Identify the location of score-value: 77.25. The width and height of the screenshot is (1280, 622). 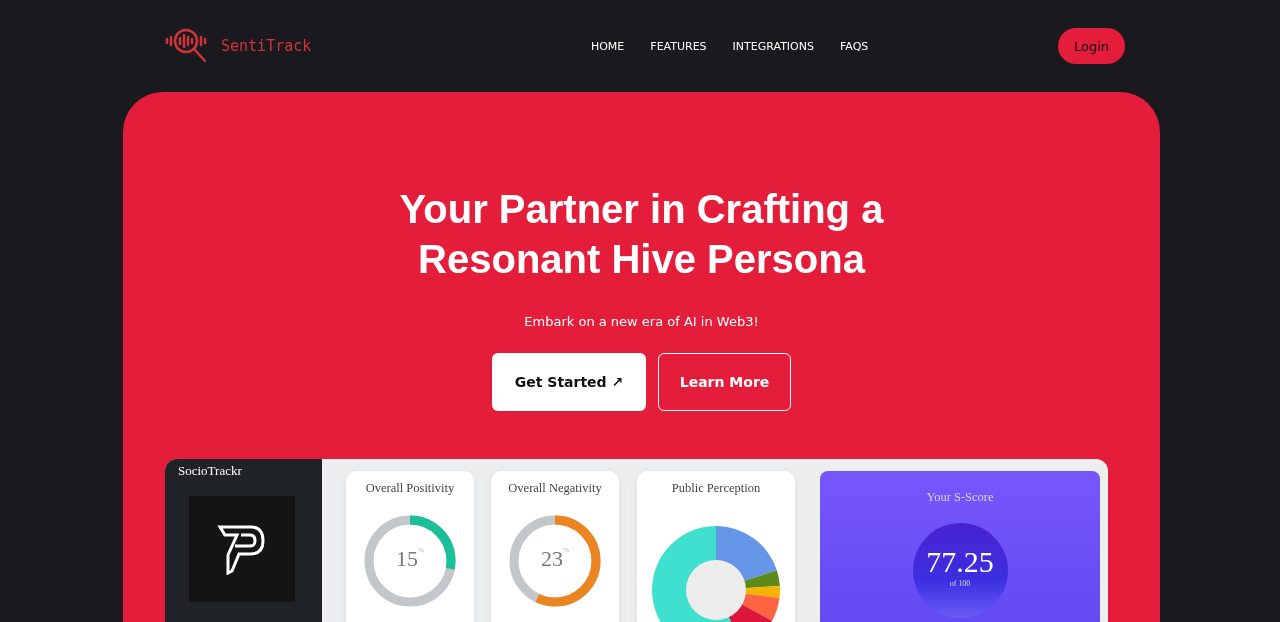
(960, 562).